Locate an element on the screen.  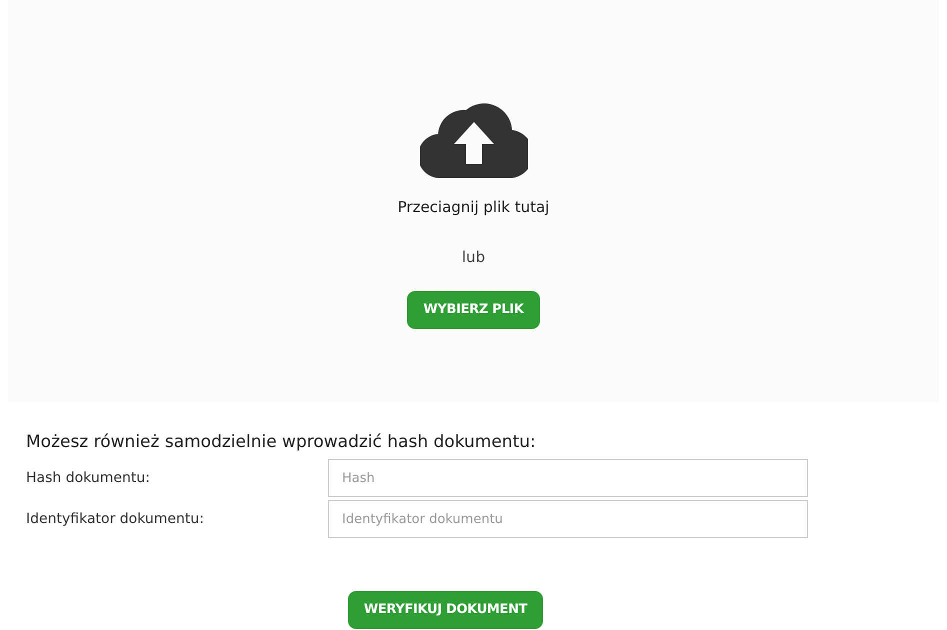
text-field: Hash is located at coordinates (568, 478).